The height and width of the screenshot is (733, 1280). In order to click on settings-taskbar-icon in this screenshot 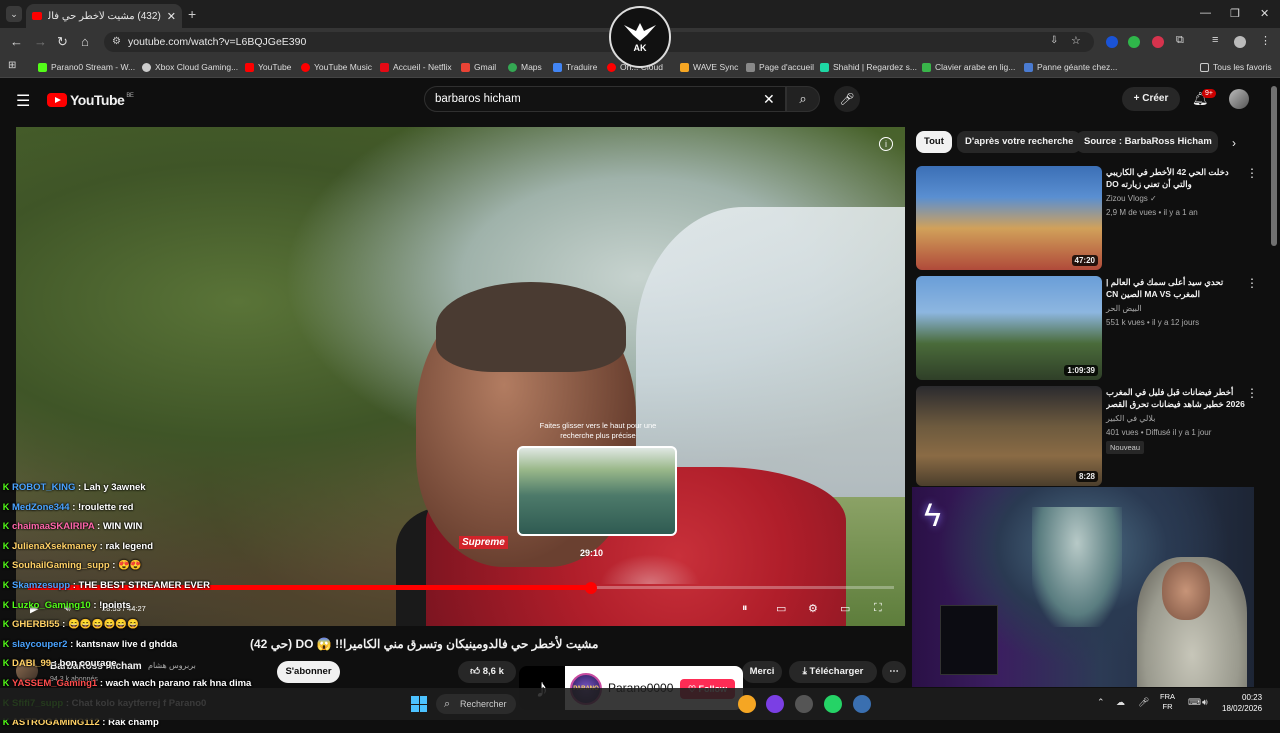, I will do `click(862, 704)`.